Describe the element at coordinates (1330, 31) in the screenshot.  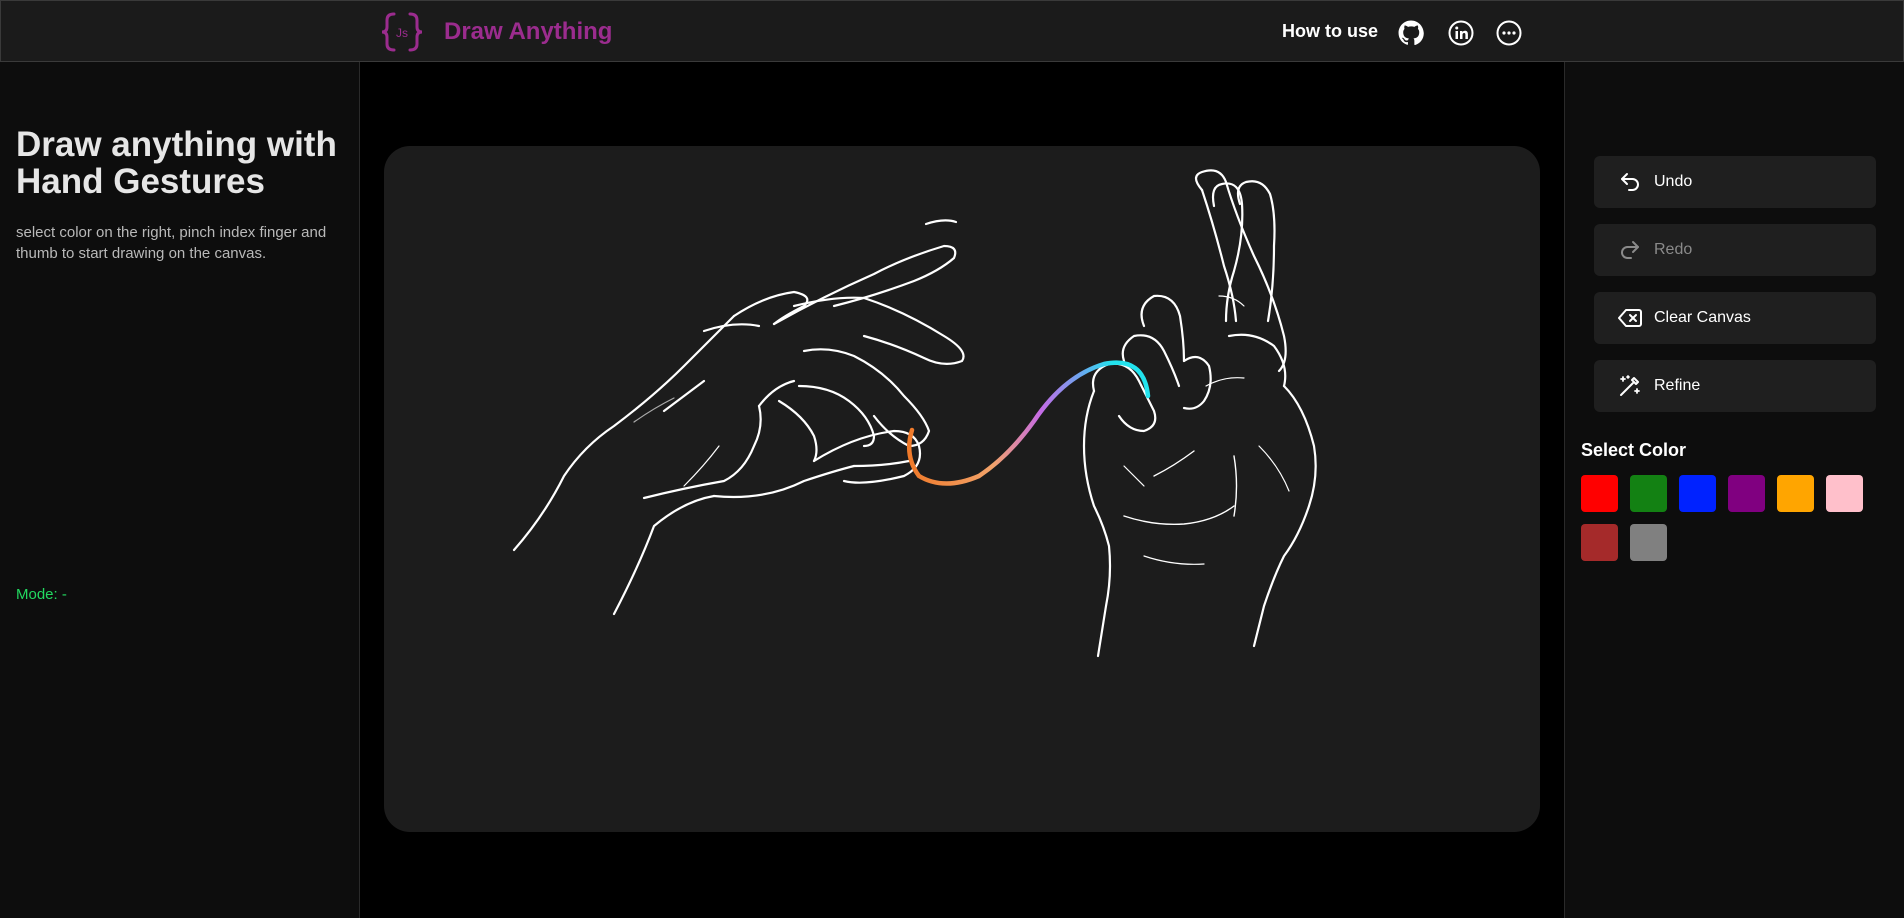
I see `how-to-use-link: How to use` at that location.